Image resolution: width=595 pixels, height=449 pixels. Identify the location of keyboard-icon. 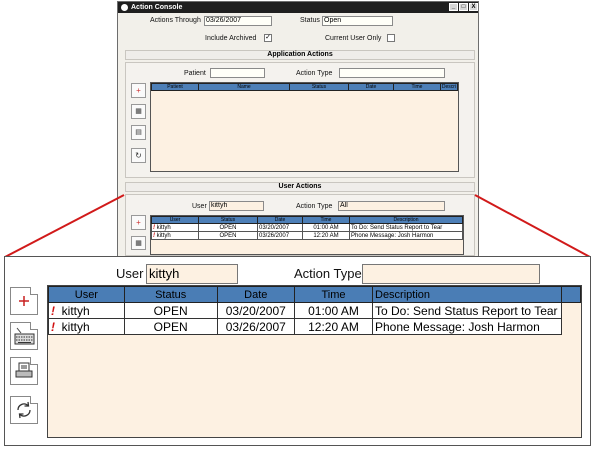
(24, 336).